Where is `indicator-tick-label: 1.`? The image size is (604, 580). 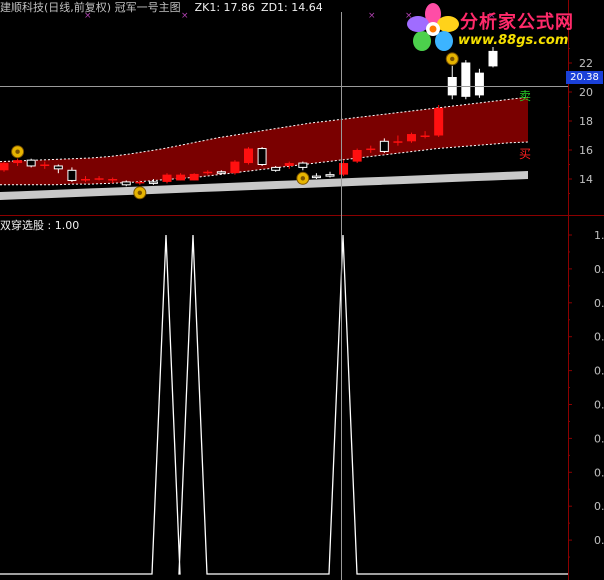
indicator-tick-label: 1. is located at coordinates (599, 235).